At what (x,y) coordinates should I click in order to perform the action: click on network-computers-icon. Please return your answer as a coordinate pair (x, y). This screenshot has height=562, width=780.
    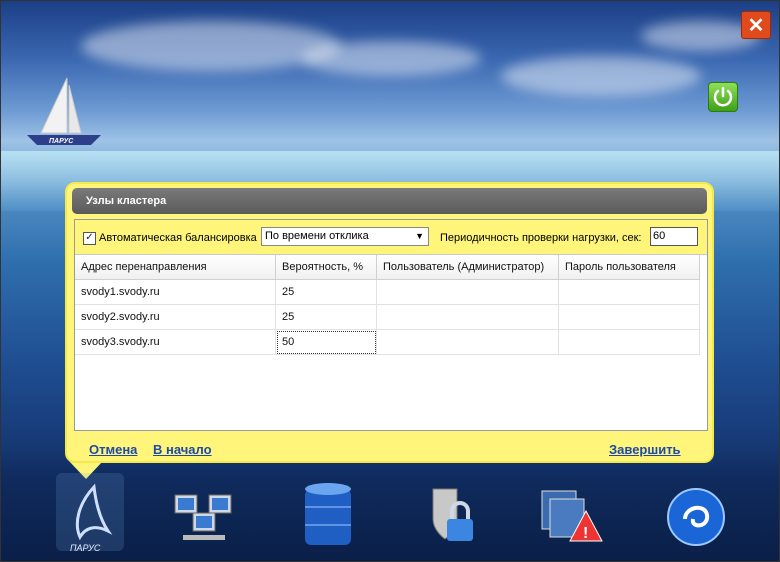
    Looking at the image, I should click on (204, 516).